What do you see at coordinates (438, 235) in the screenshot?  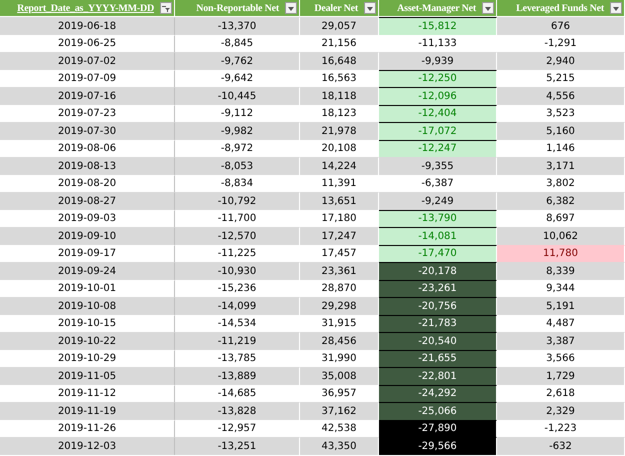 I see `table-cell: -14,081` at bounding box center [438, 235].